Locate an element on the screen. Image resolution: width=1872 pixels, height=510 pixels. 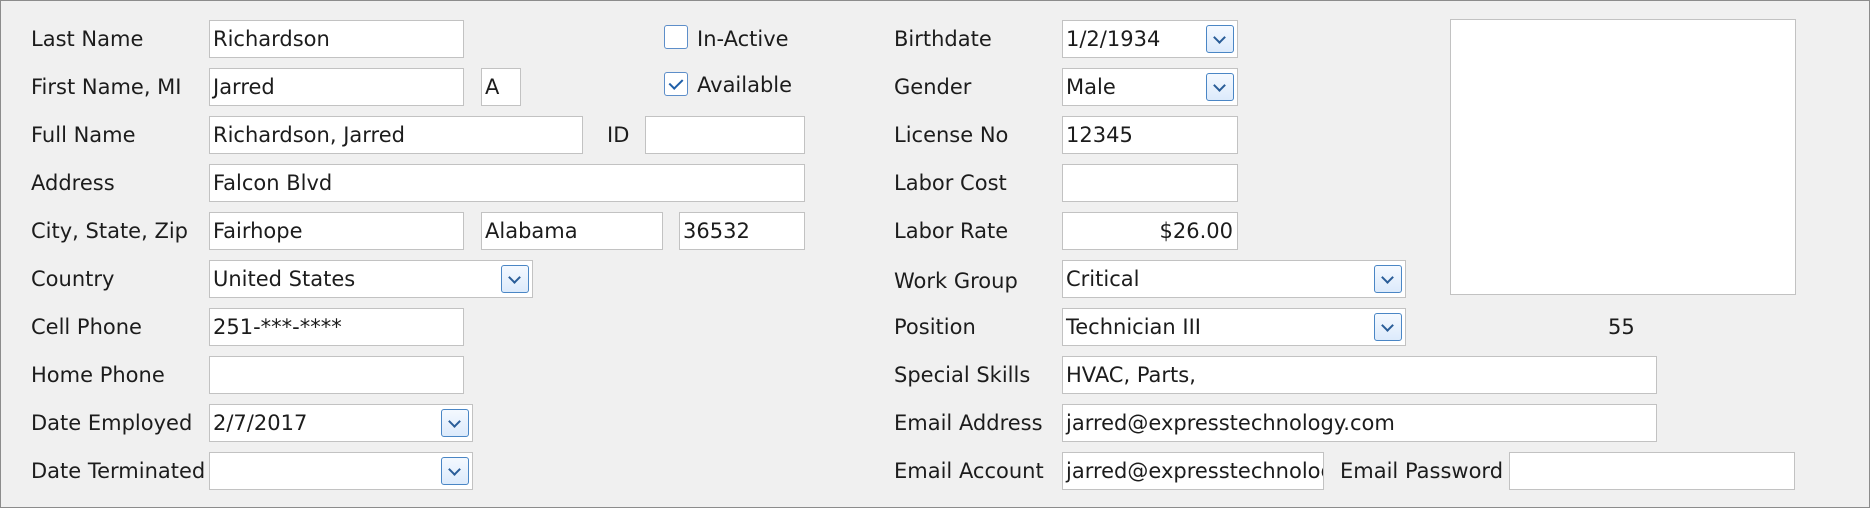
special-skills-input: HVAC, Parts, is located at coordinates (1359, 375).